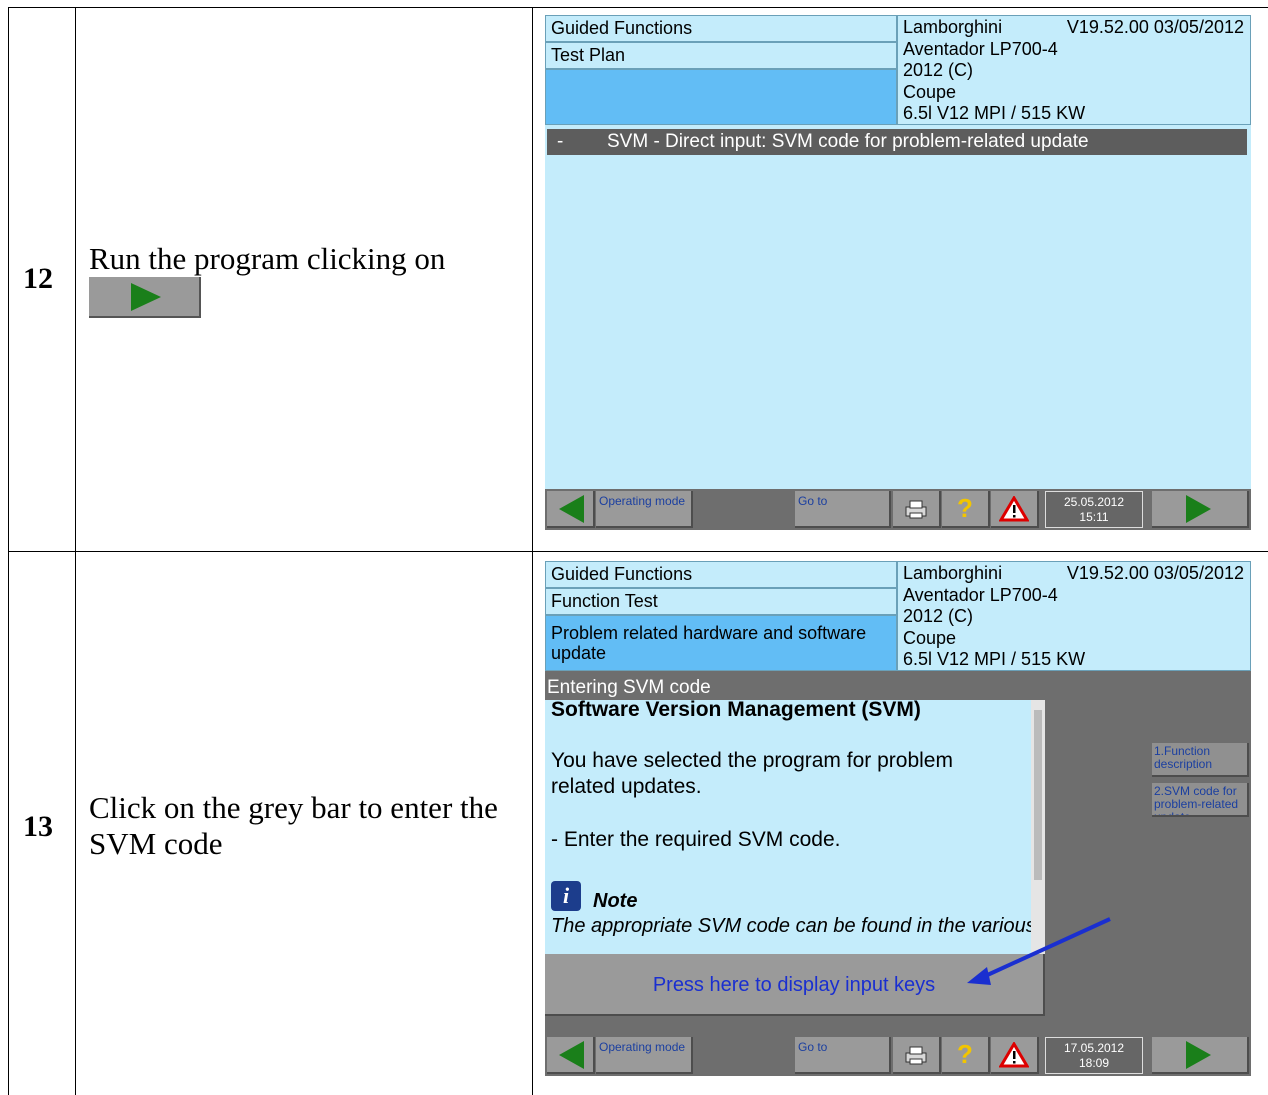 The width and height of the screenshot is (1268, 1095). What do you see at coordinates (615, 901) in the screenshot?
I see `note-label: Note` at bounding box center [615, 901].